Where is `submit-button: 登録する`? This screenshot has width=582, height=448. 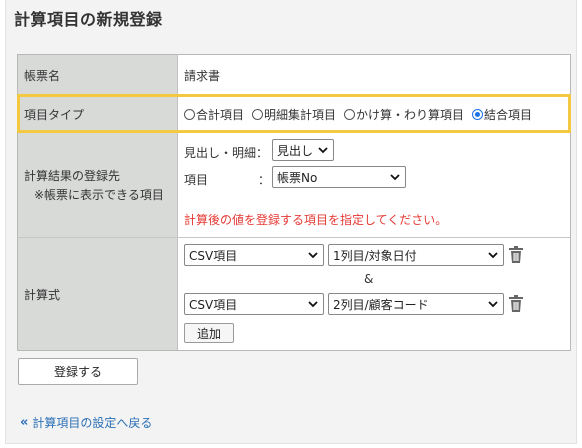 submit-button: 登録する is located at coordinates (78, 371).